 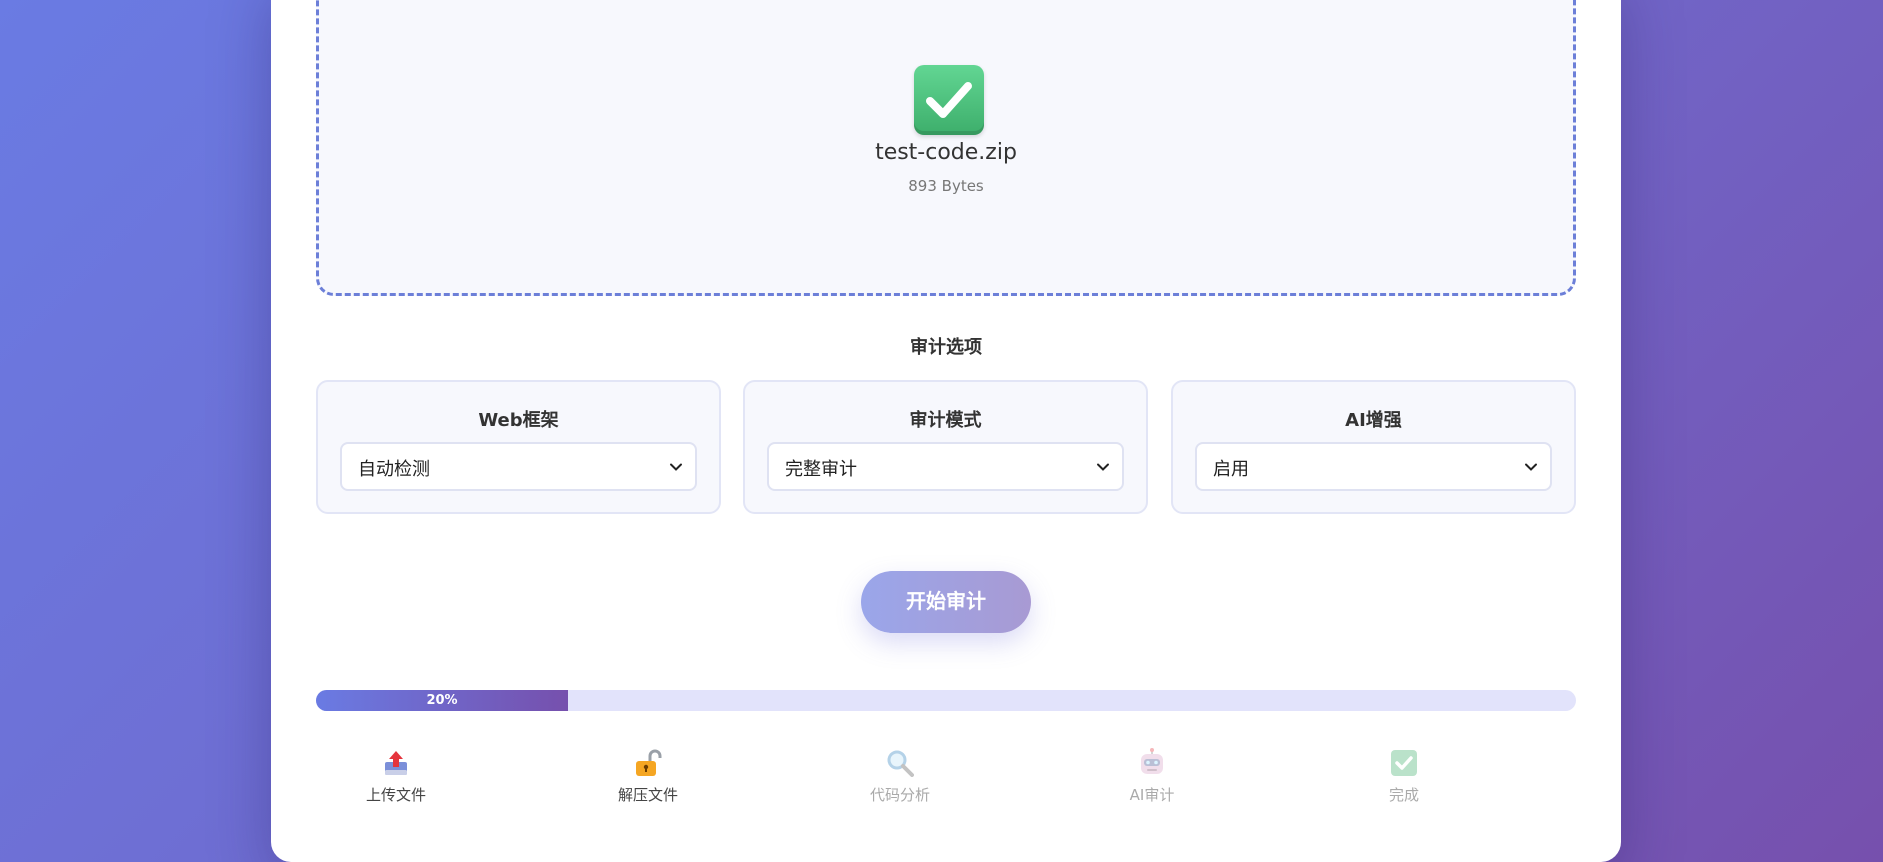 I want to click on mode-label: 审计模式, so click(x=945, y=420).